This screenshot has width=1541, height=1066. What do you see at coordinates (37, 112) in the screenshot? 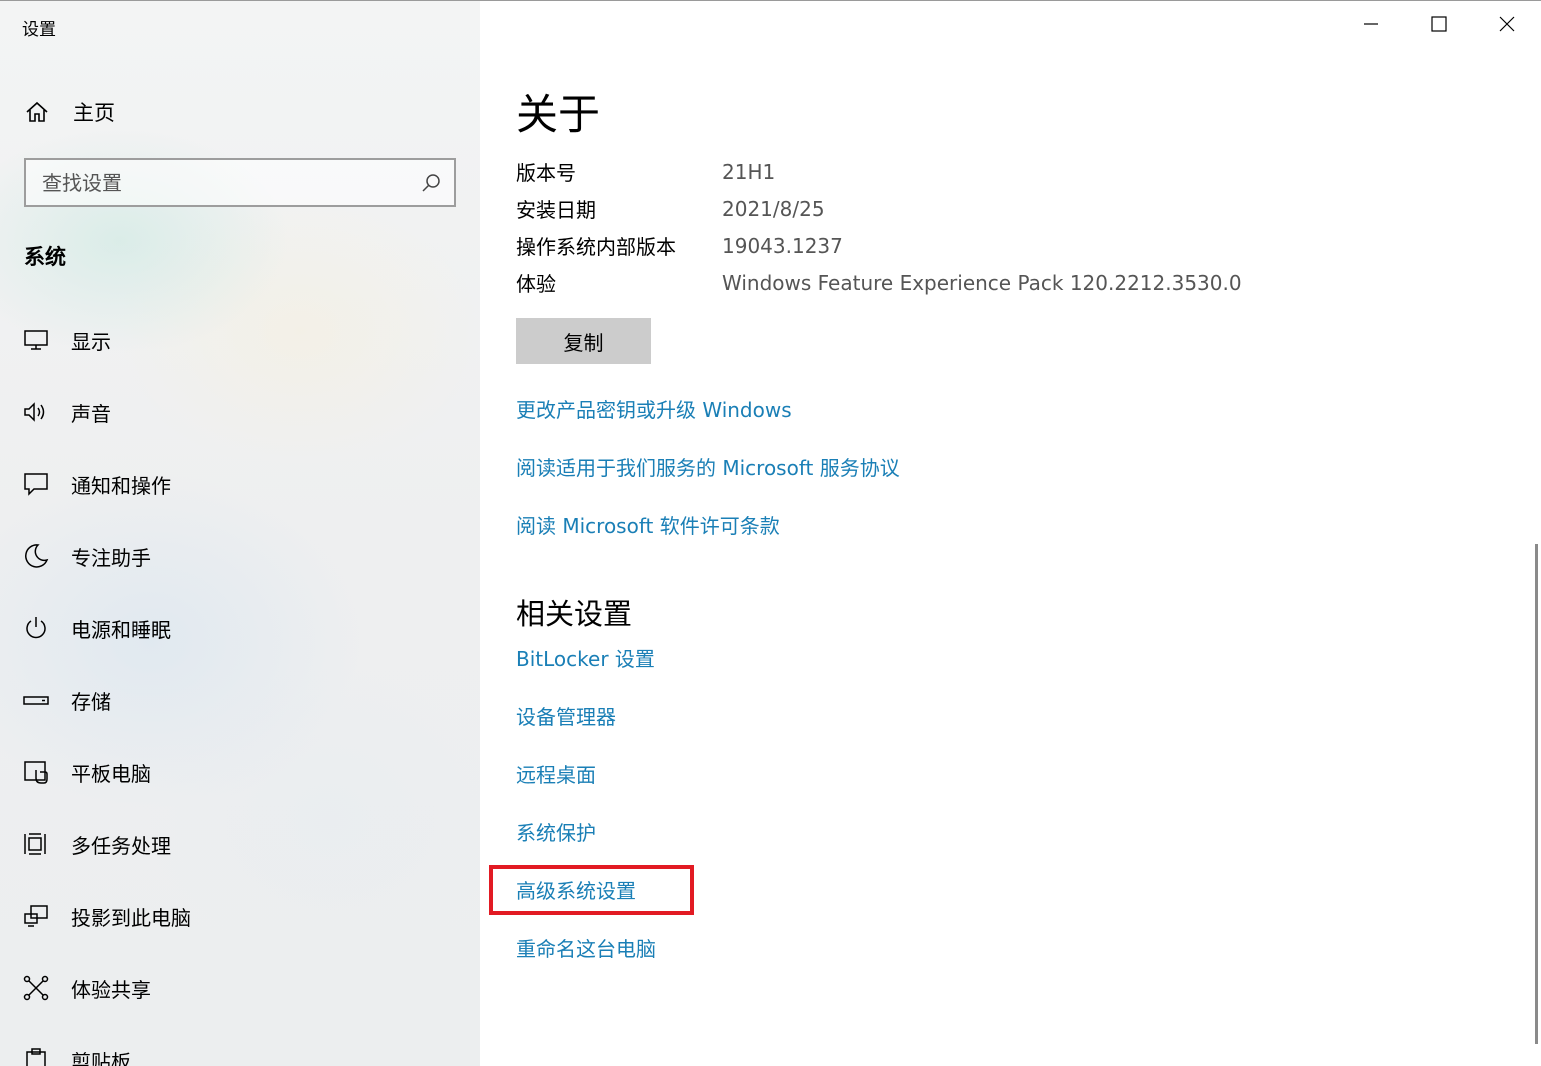
I see `home-icon` at bounding box center [37, 112].